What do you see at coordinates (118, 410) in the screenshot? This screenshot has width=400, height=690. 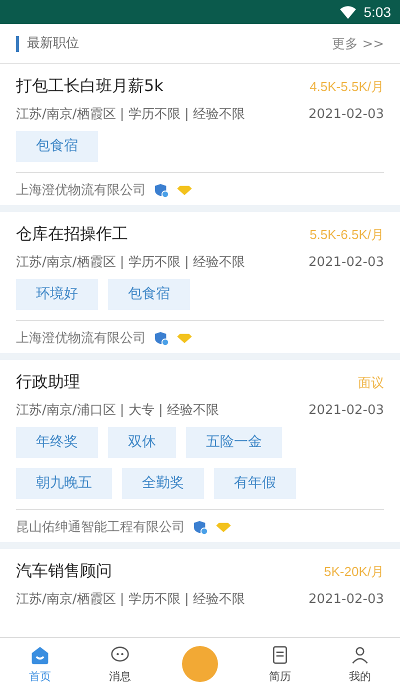 I see `job-requirements: 江苏/南京/浦口区 | 大专 | 经验不限` at bounding box center [118, 410].